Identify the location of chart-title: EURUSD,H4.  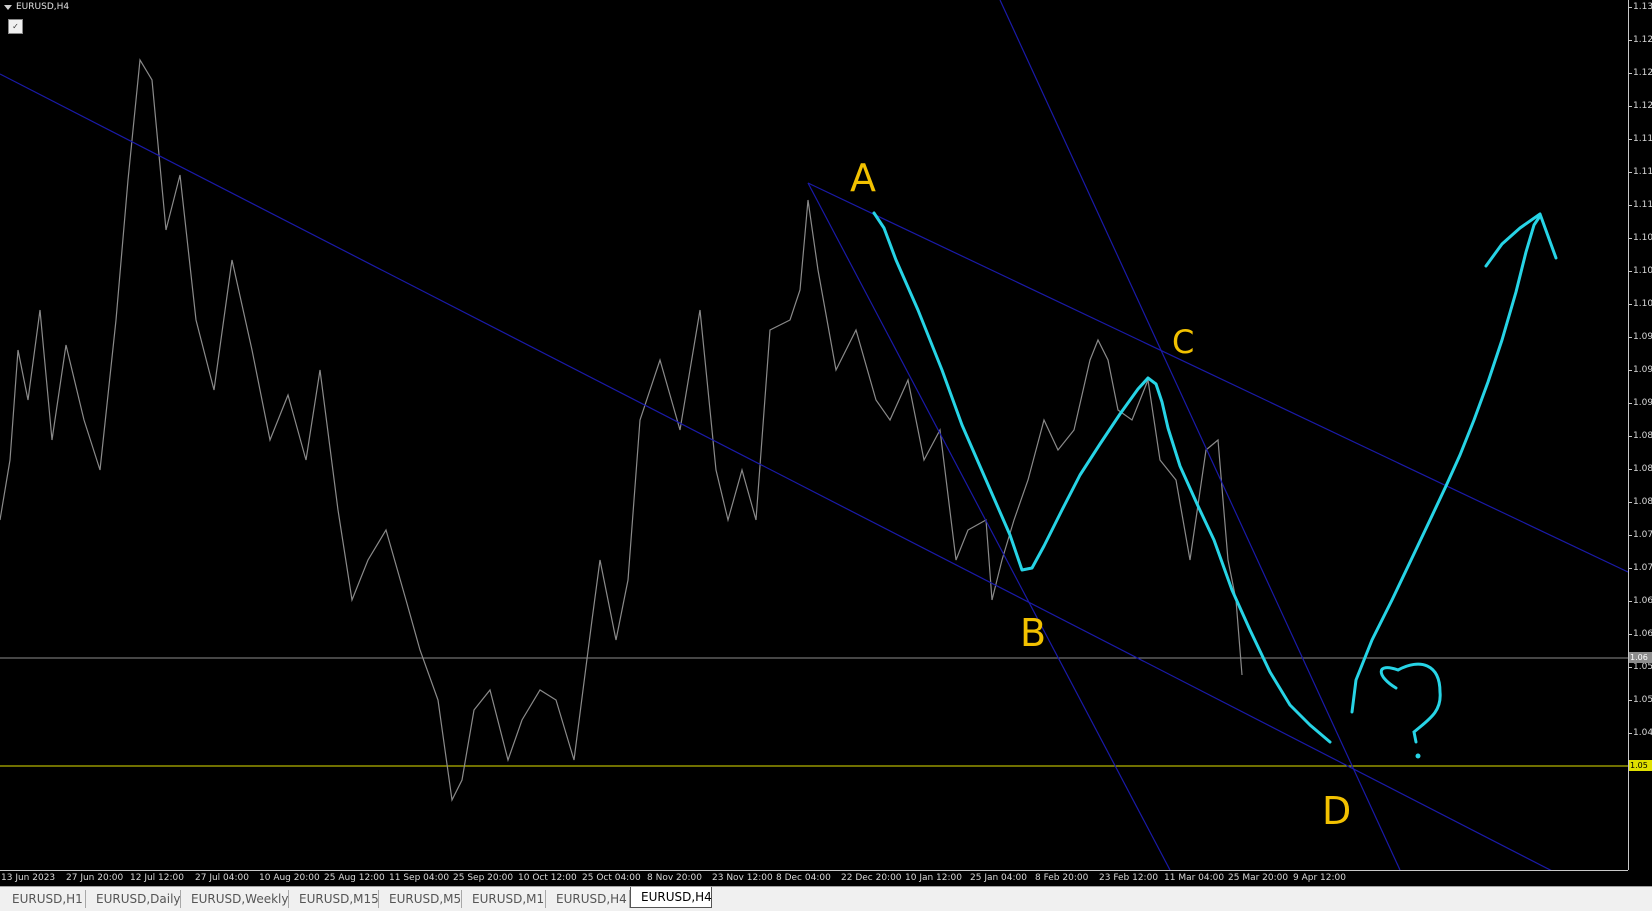
(36, 7).